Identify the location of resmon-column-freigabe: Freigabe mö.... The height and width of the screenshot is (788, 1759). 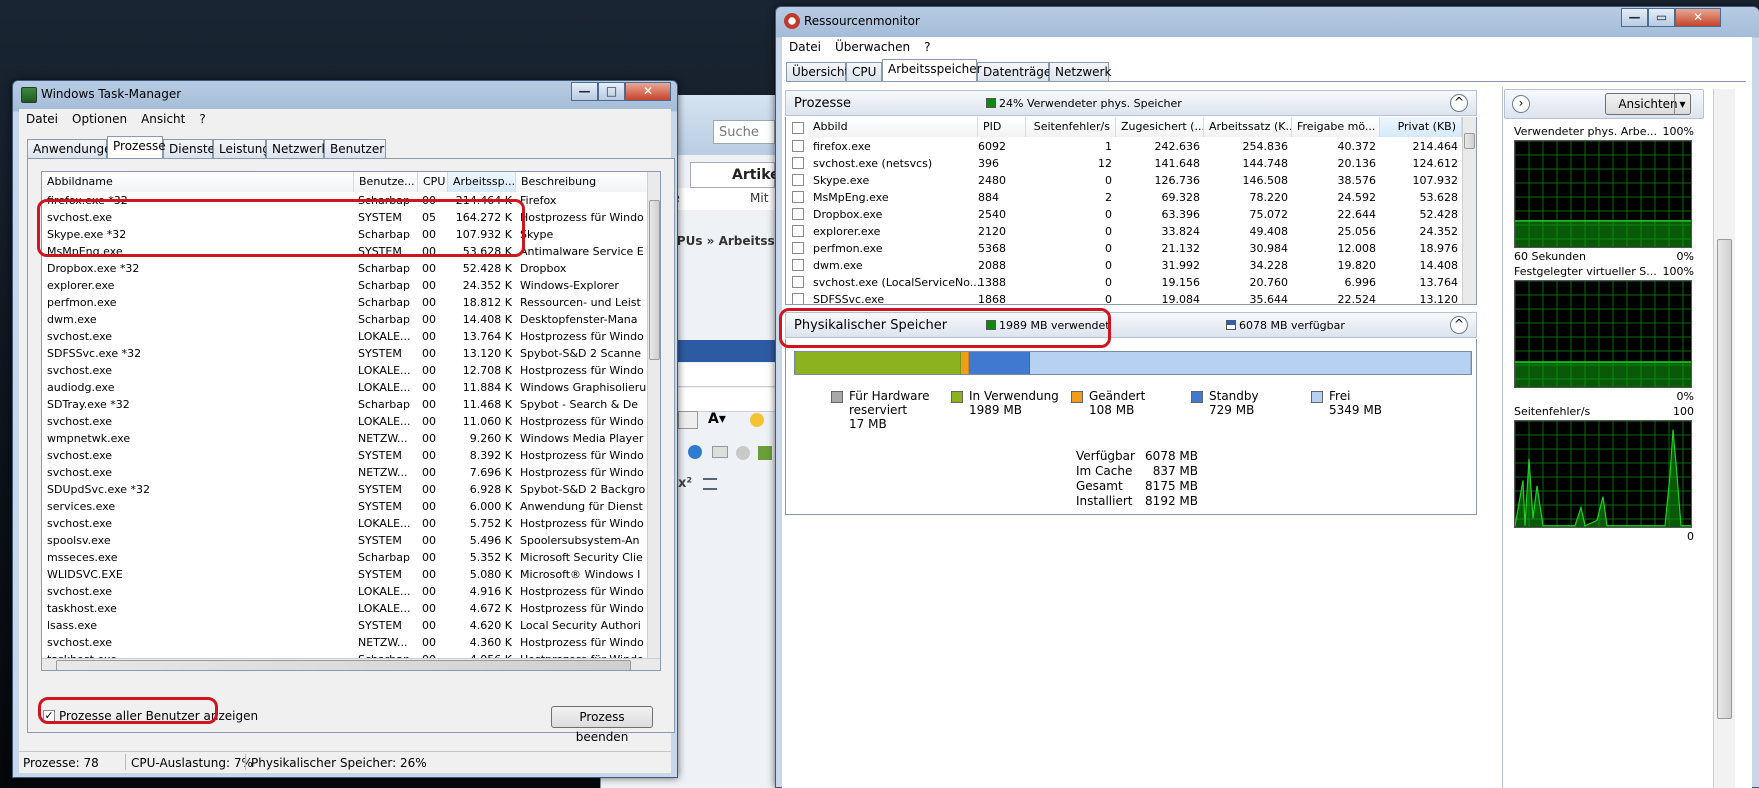
(1336, 127).